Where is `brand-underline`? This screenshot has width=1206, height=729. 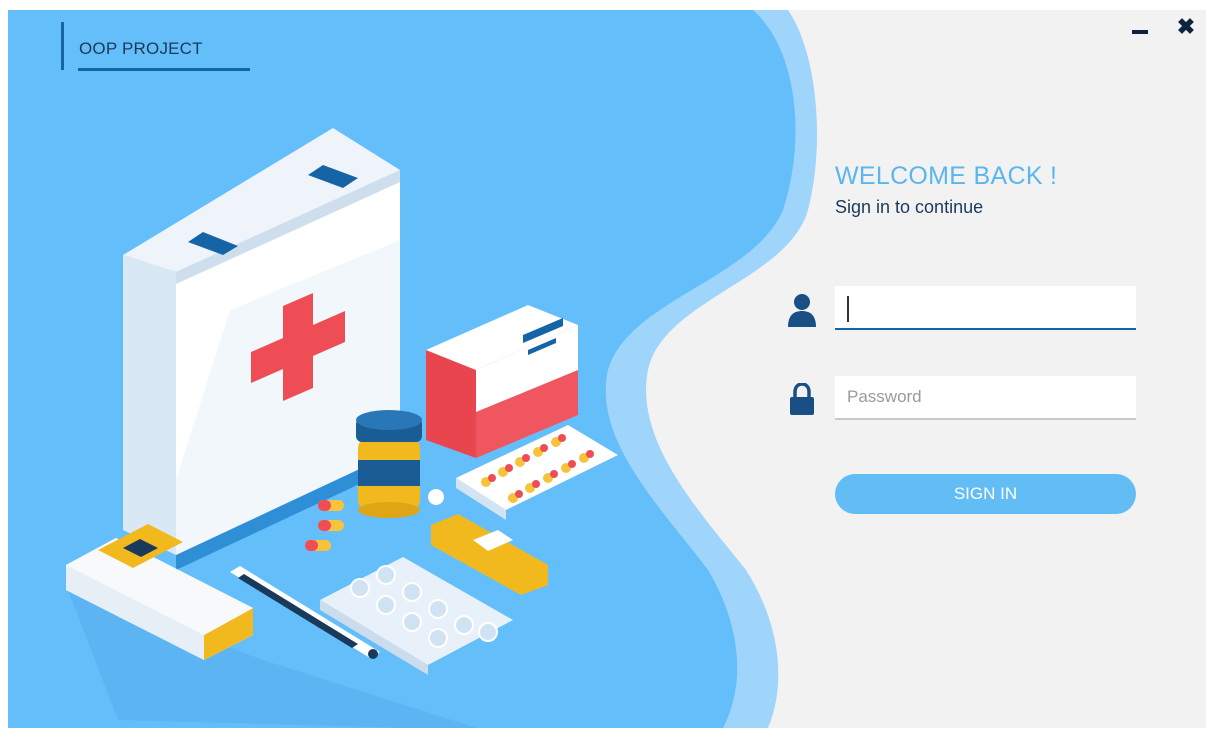
brand-underline is located at coordinates (164, 69).